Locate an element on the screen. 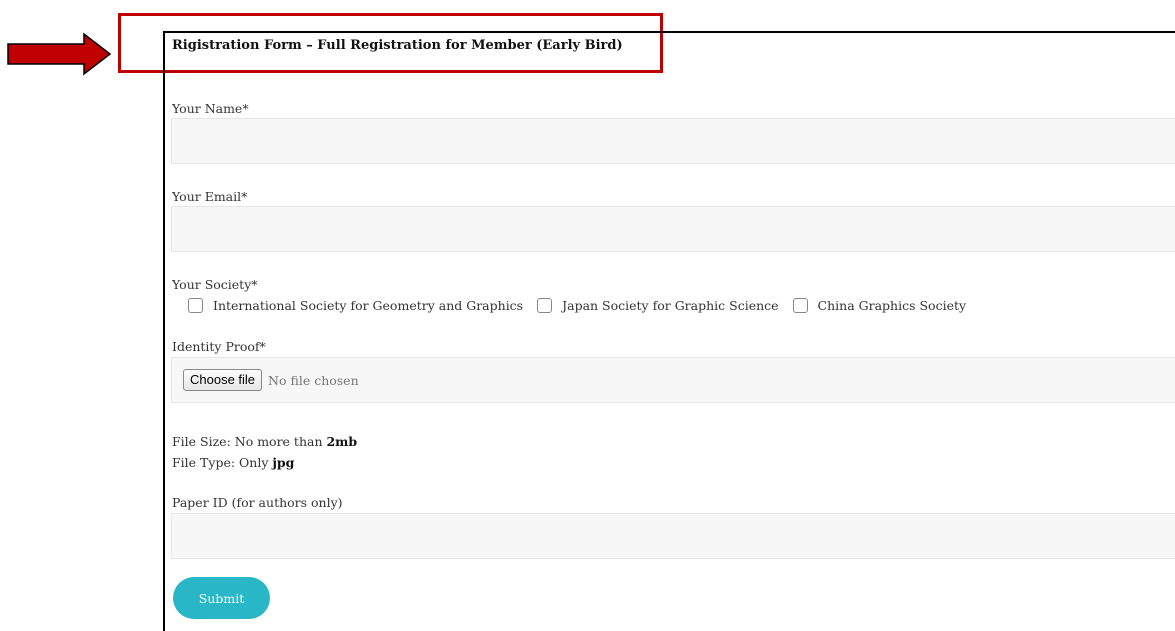 Image resolution: width=1175 pixels, height=631 pixels. submit-button: Submit is located at coordinates (221, 598).